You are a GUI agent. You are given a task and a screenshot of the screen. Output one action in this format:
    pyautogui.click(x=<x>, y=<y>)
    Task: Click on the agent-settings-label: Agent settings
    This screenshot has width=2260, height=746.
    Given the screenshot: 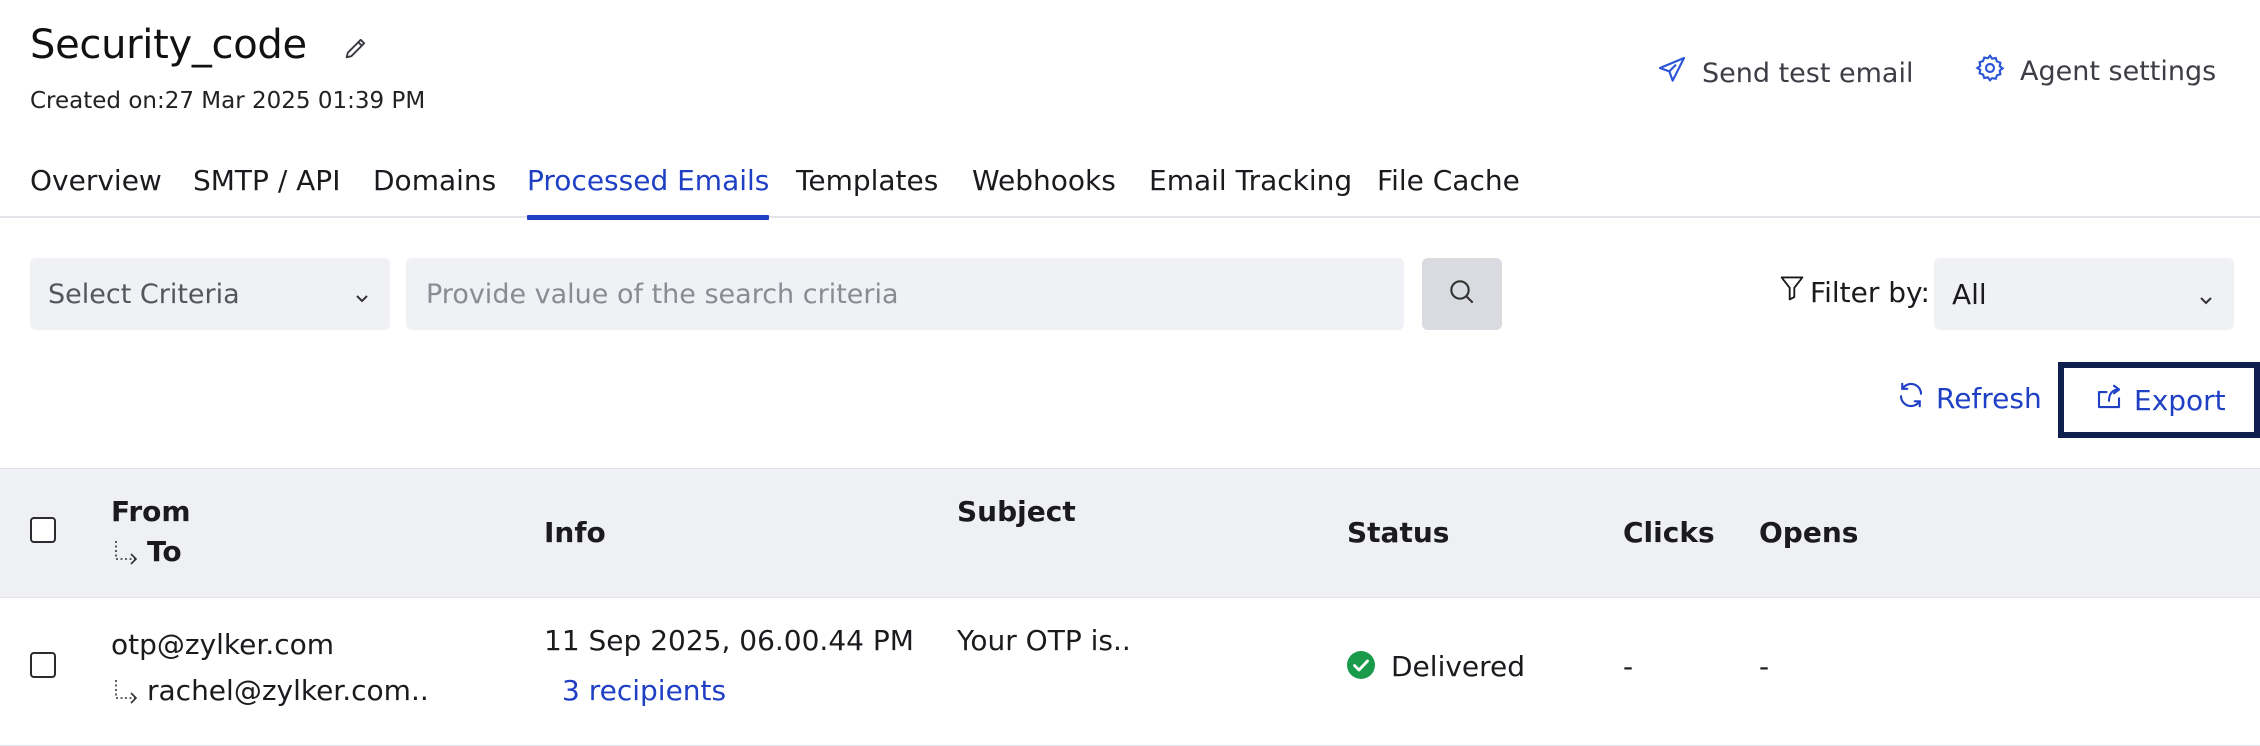 What is the action you would take?
    pyautogui.click(x=2118, y=71)
    